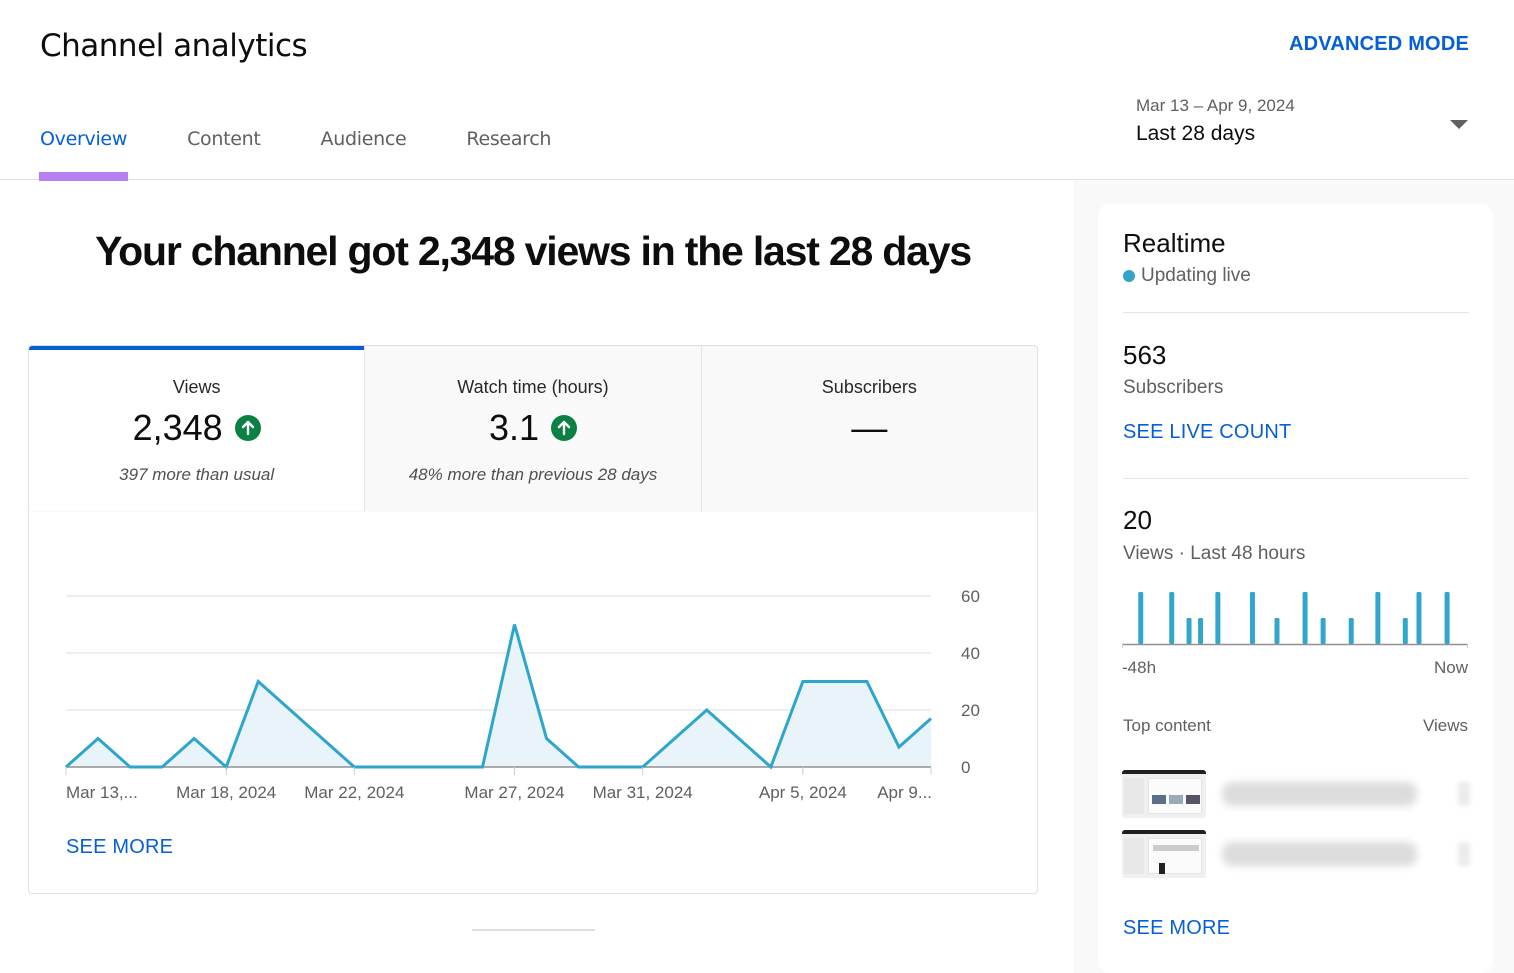  I want to click on metric-label: Watch time (hours), so click(533, 387).